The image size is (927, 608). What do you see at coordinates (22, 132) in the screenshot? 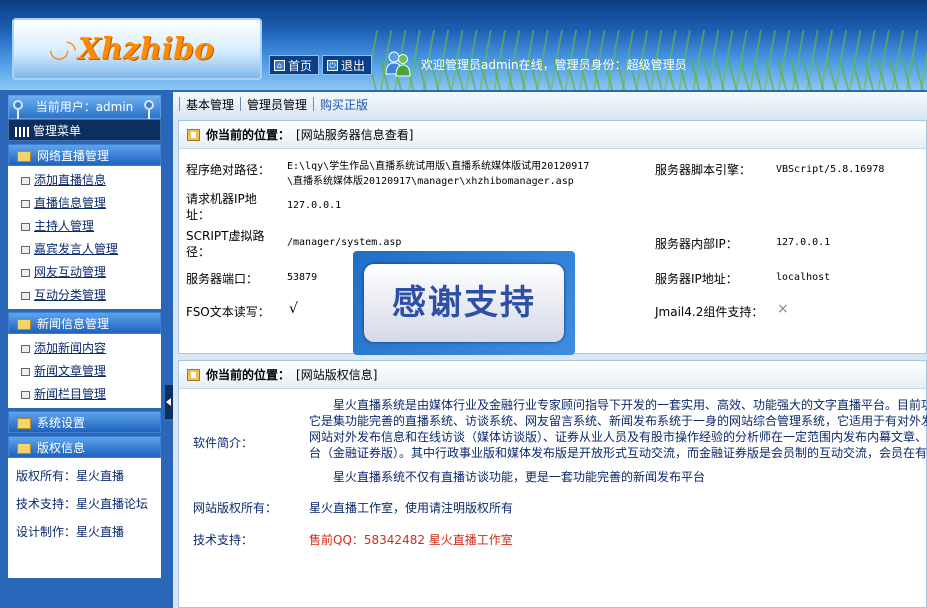
I see `grid-icon` at bounding box center [22, 132].